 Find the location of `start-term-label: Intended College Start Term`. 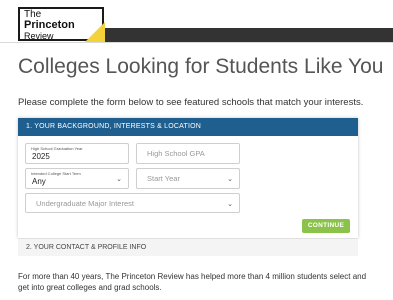

start-term-label: Intended College Start Term is located at coordinates (56, 173).